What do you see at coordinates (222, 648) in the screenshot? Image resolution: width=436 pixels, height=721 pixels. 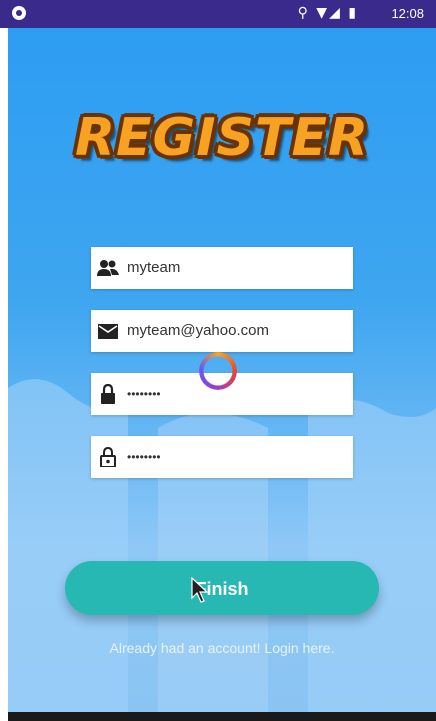 I see `login-link: Already had an account! Login here.` at bounding box center [222, 648].